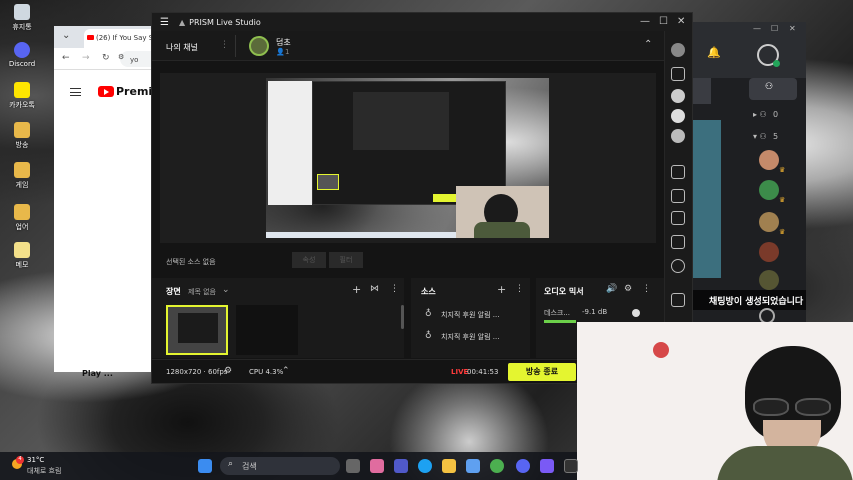 The height and width of the screenshot is (480, 853). Describe the element at coordinates (90, 37) in the screenshot. I see `youtube-icon` at that location.